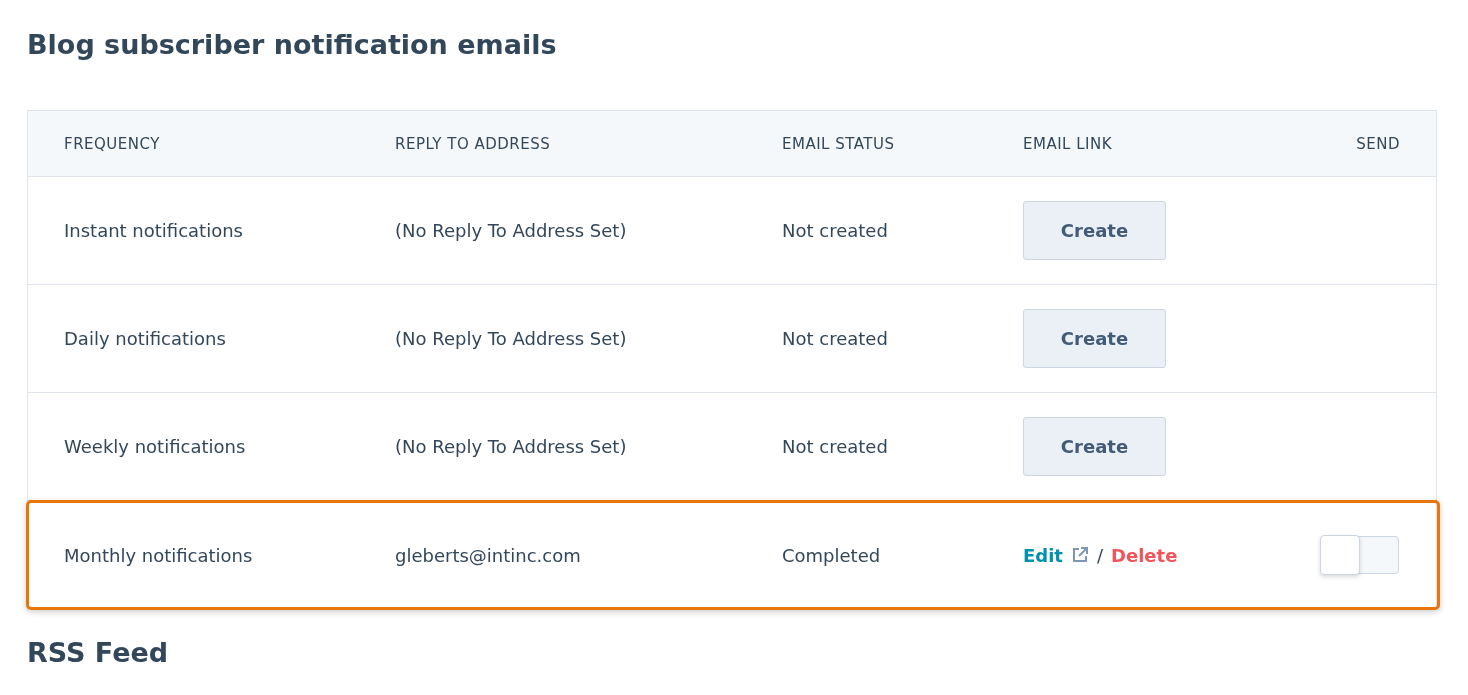 This screenshot has width=1468, height=695. Describe the element at coordinates (145, 338) in the screenshot. I see `table-cell-text: Daily notifications` at that location.